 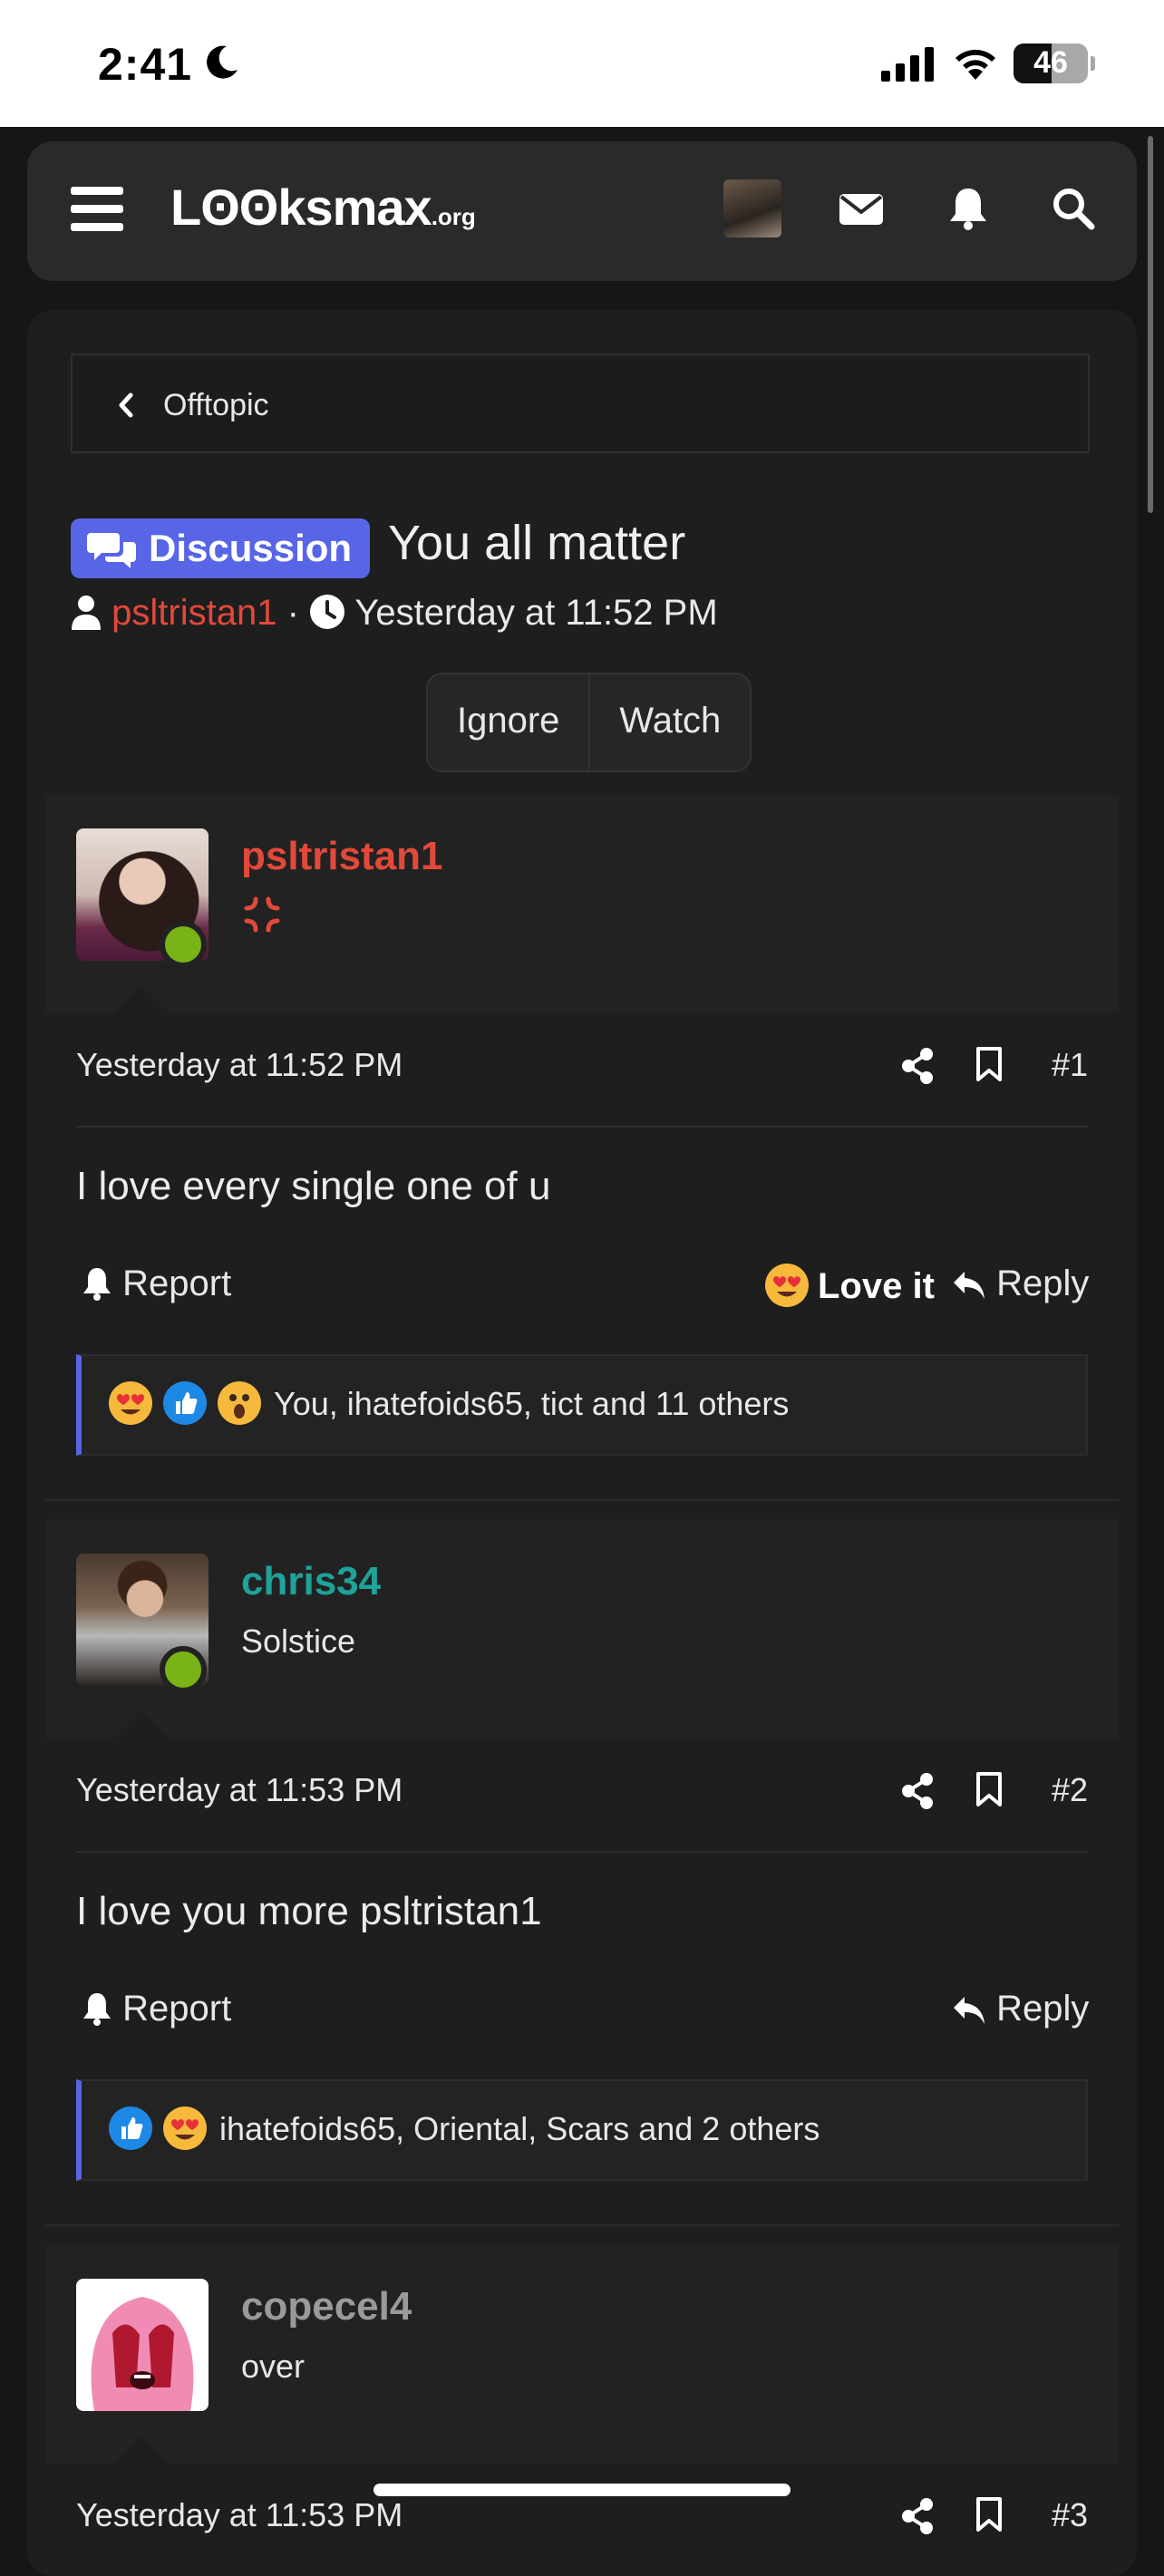 What do you see at coordinates (86, 613) in the screenshot?
I see `user-icon` at bounding box center [86, 613].